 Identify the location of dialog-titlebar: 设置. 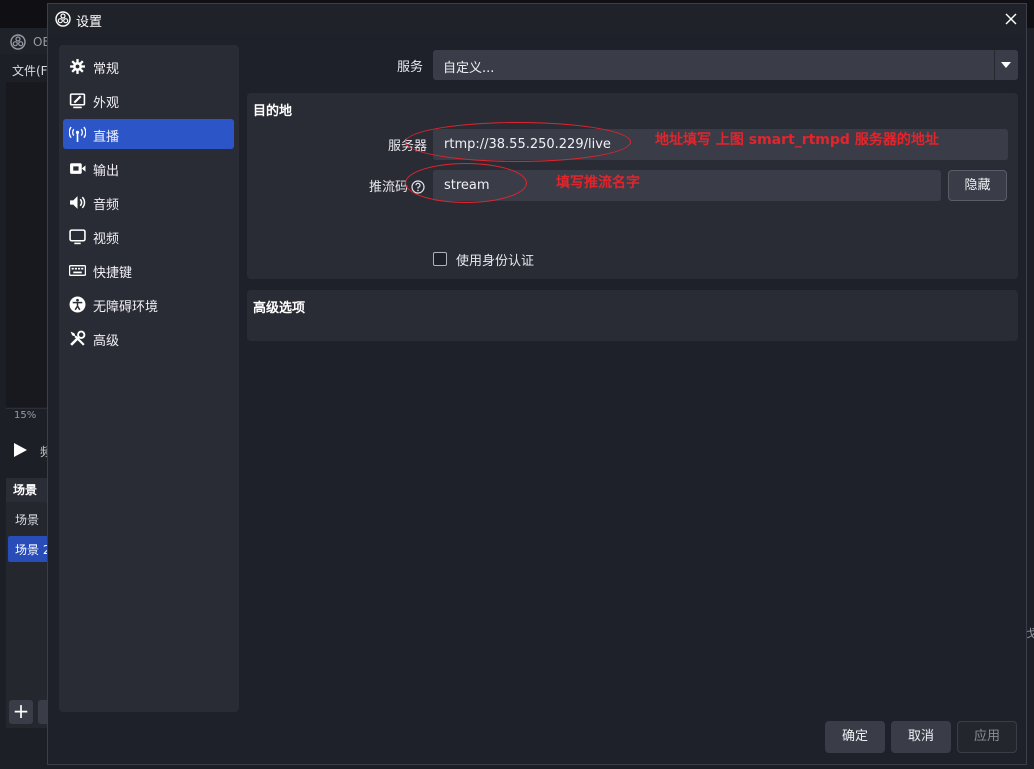
(537, 19).